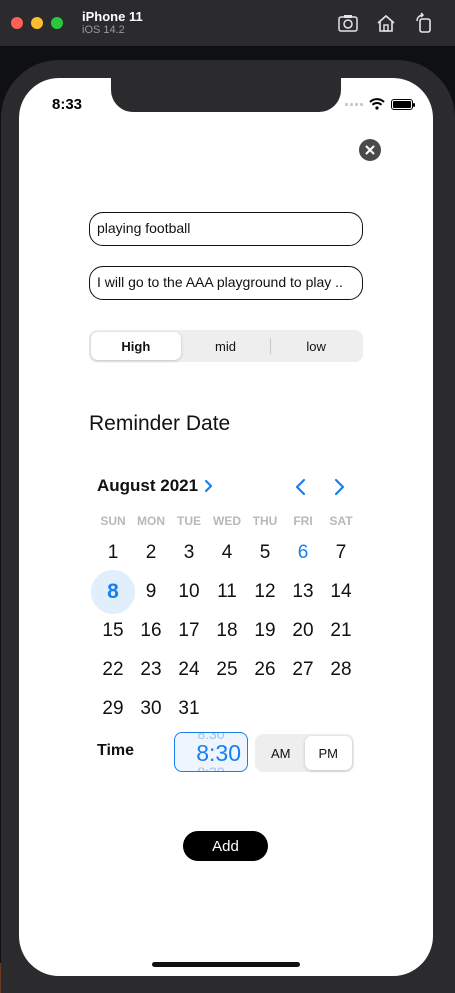 The height and width of the screenshot is (993, 455). What do you see at coordinates (377, 104) in the screenshot?
I see `wifi-icon` at bounding box center [377, 104].